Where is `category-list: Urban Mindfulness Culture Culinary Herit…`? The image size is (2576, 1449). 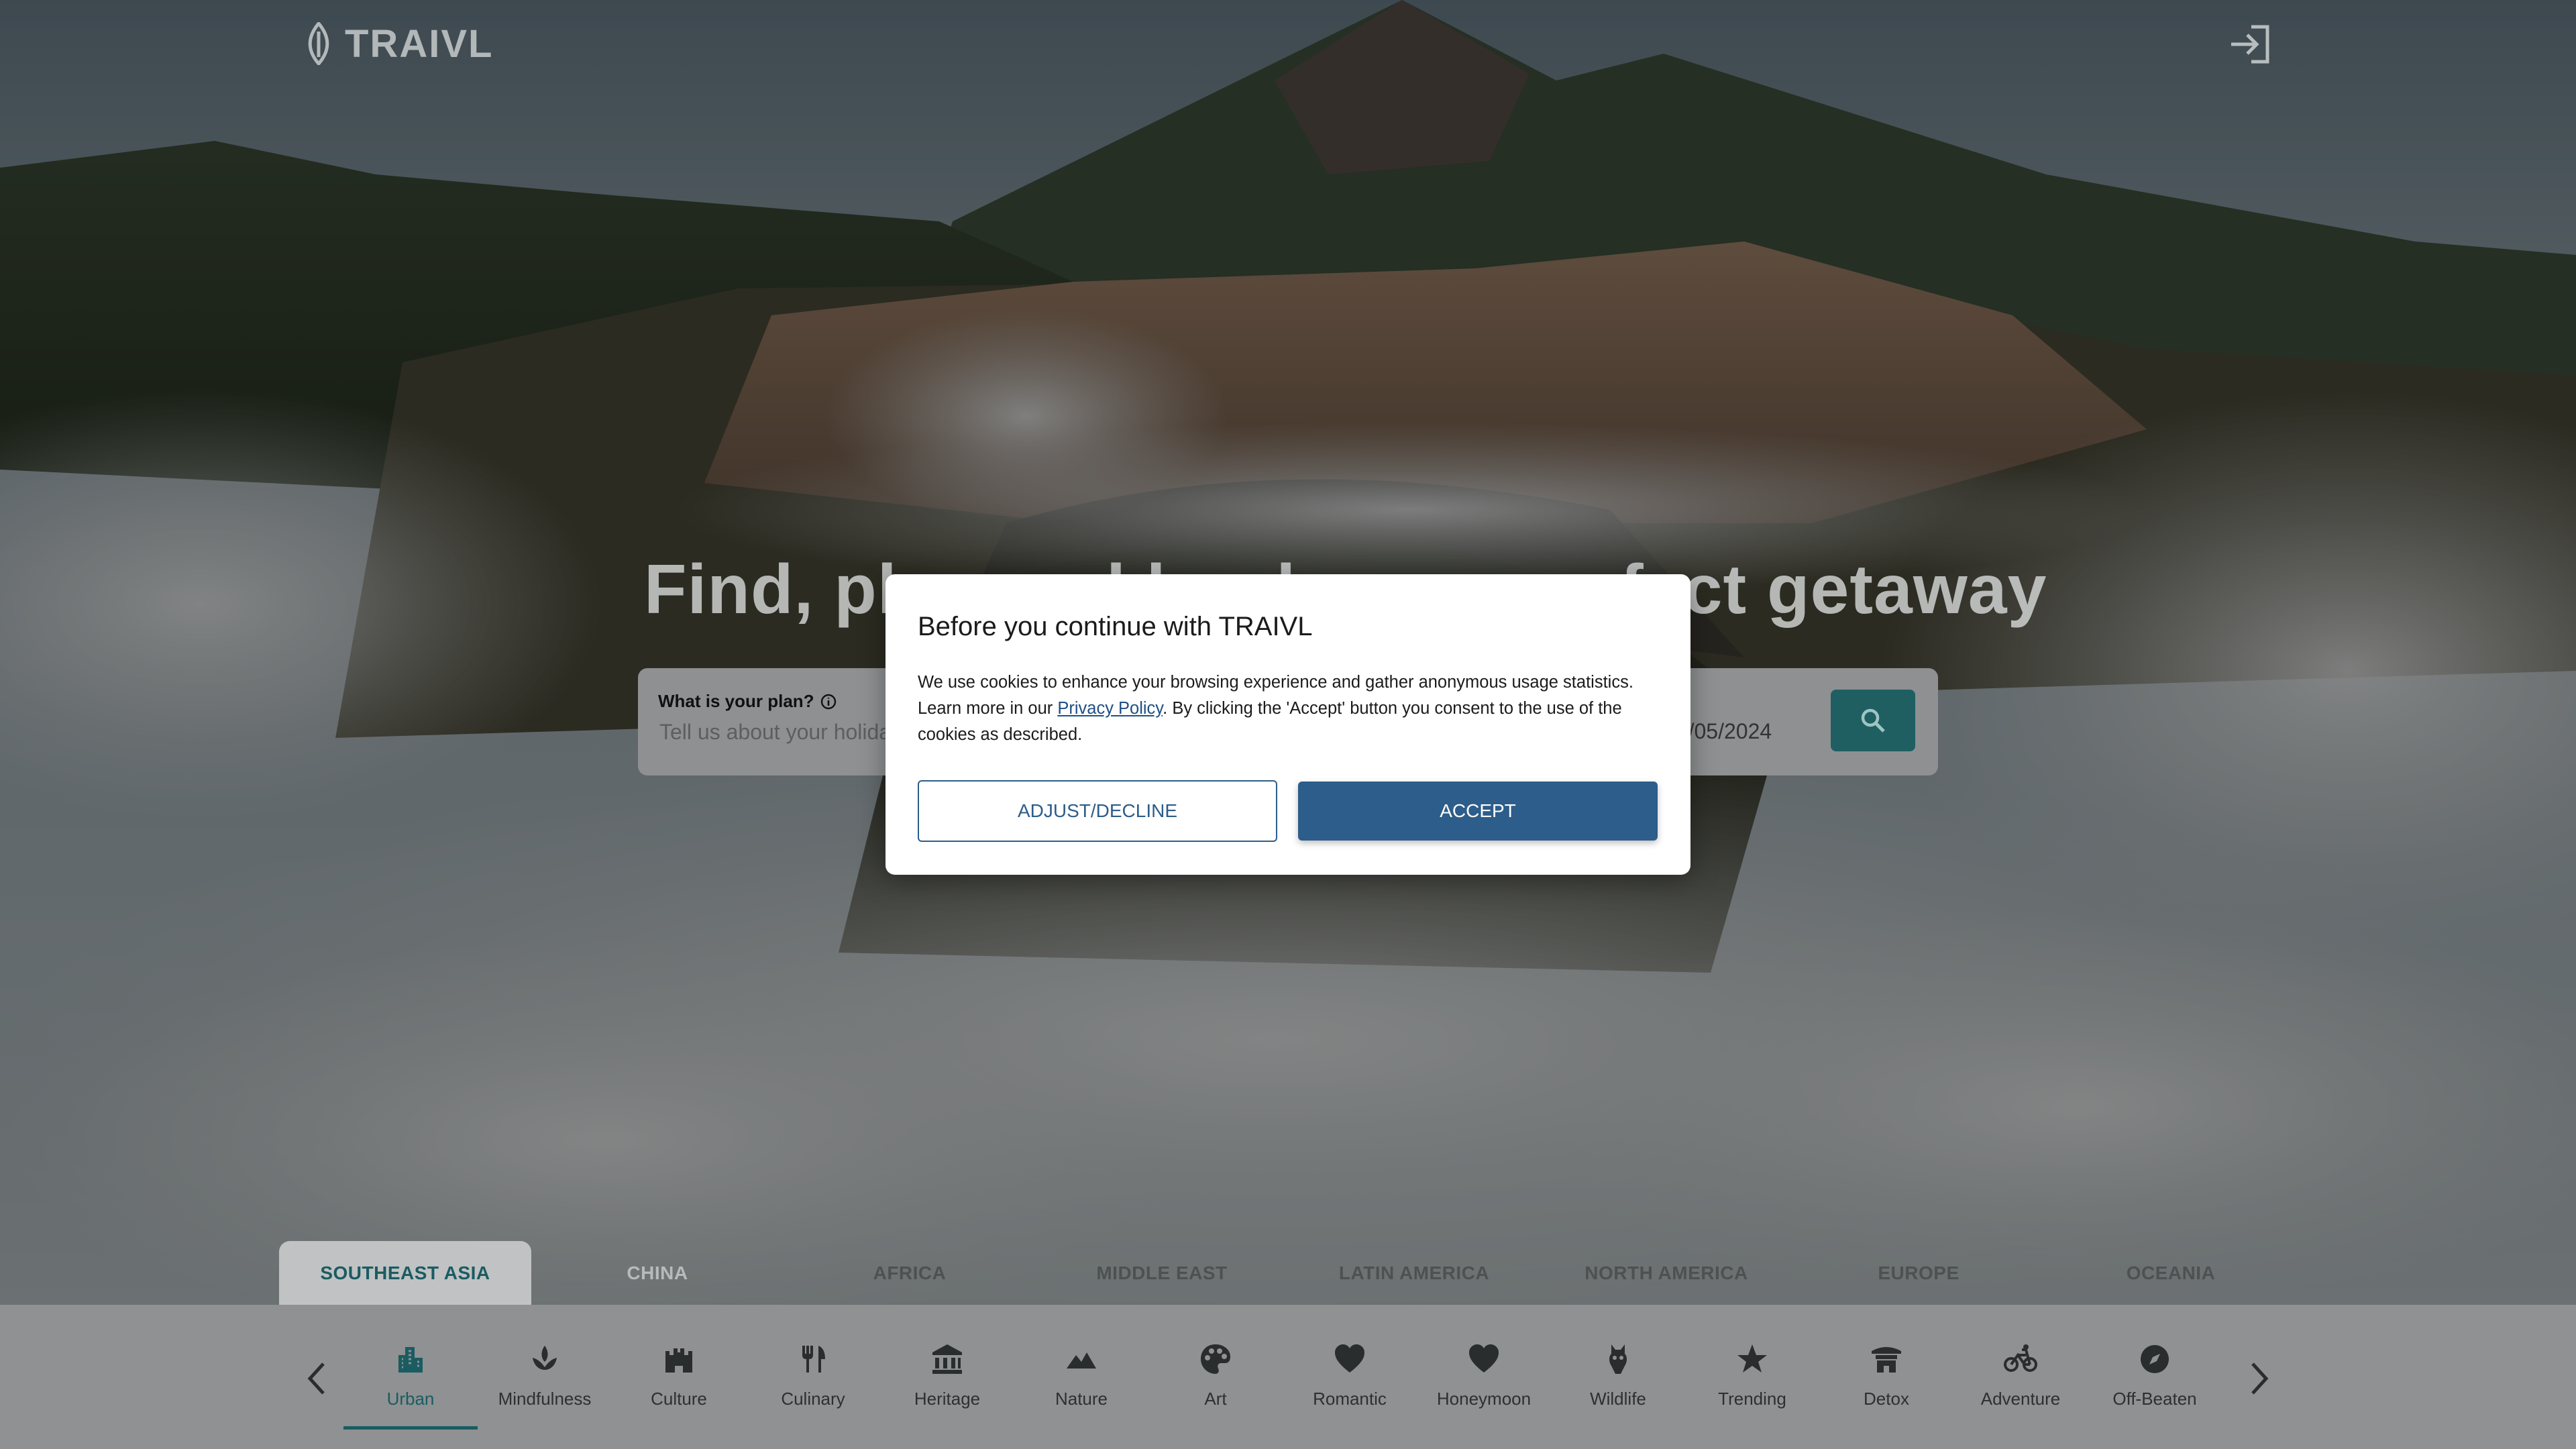
category-list: Urban Mindfulness Culture Culinary Herit… is located at coordinates (1282, 1377).